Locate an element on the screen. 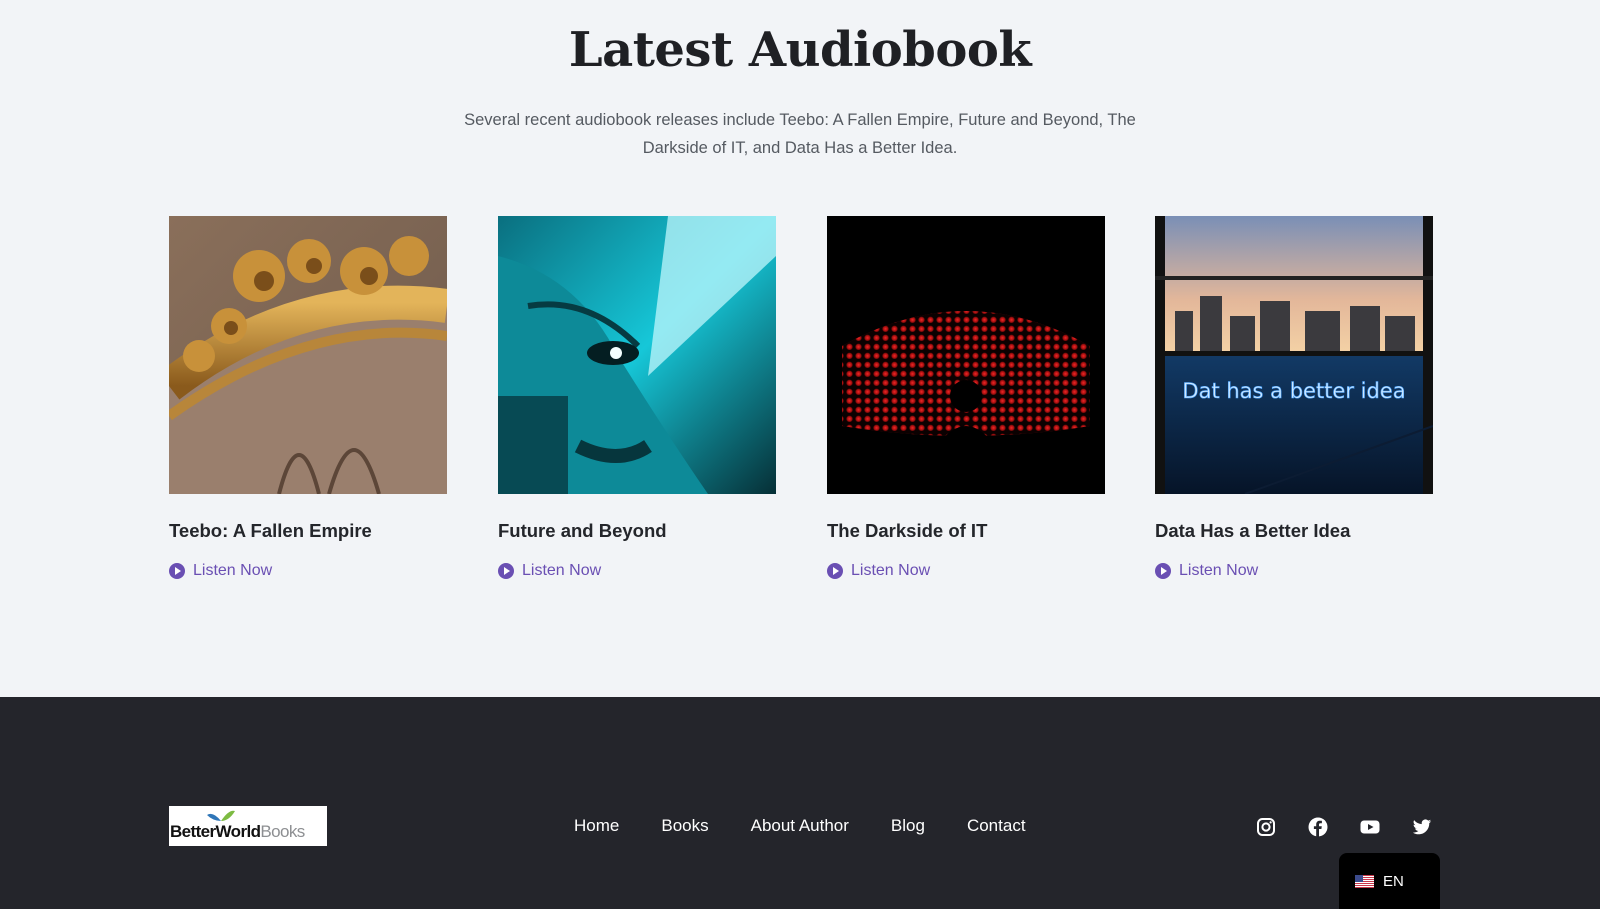 The width and height of the screenshot is (1600, 909). book-card: The Darkside of IT Listen Now is located at coordinates (966, 398).